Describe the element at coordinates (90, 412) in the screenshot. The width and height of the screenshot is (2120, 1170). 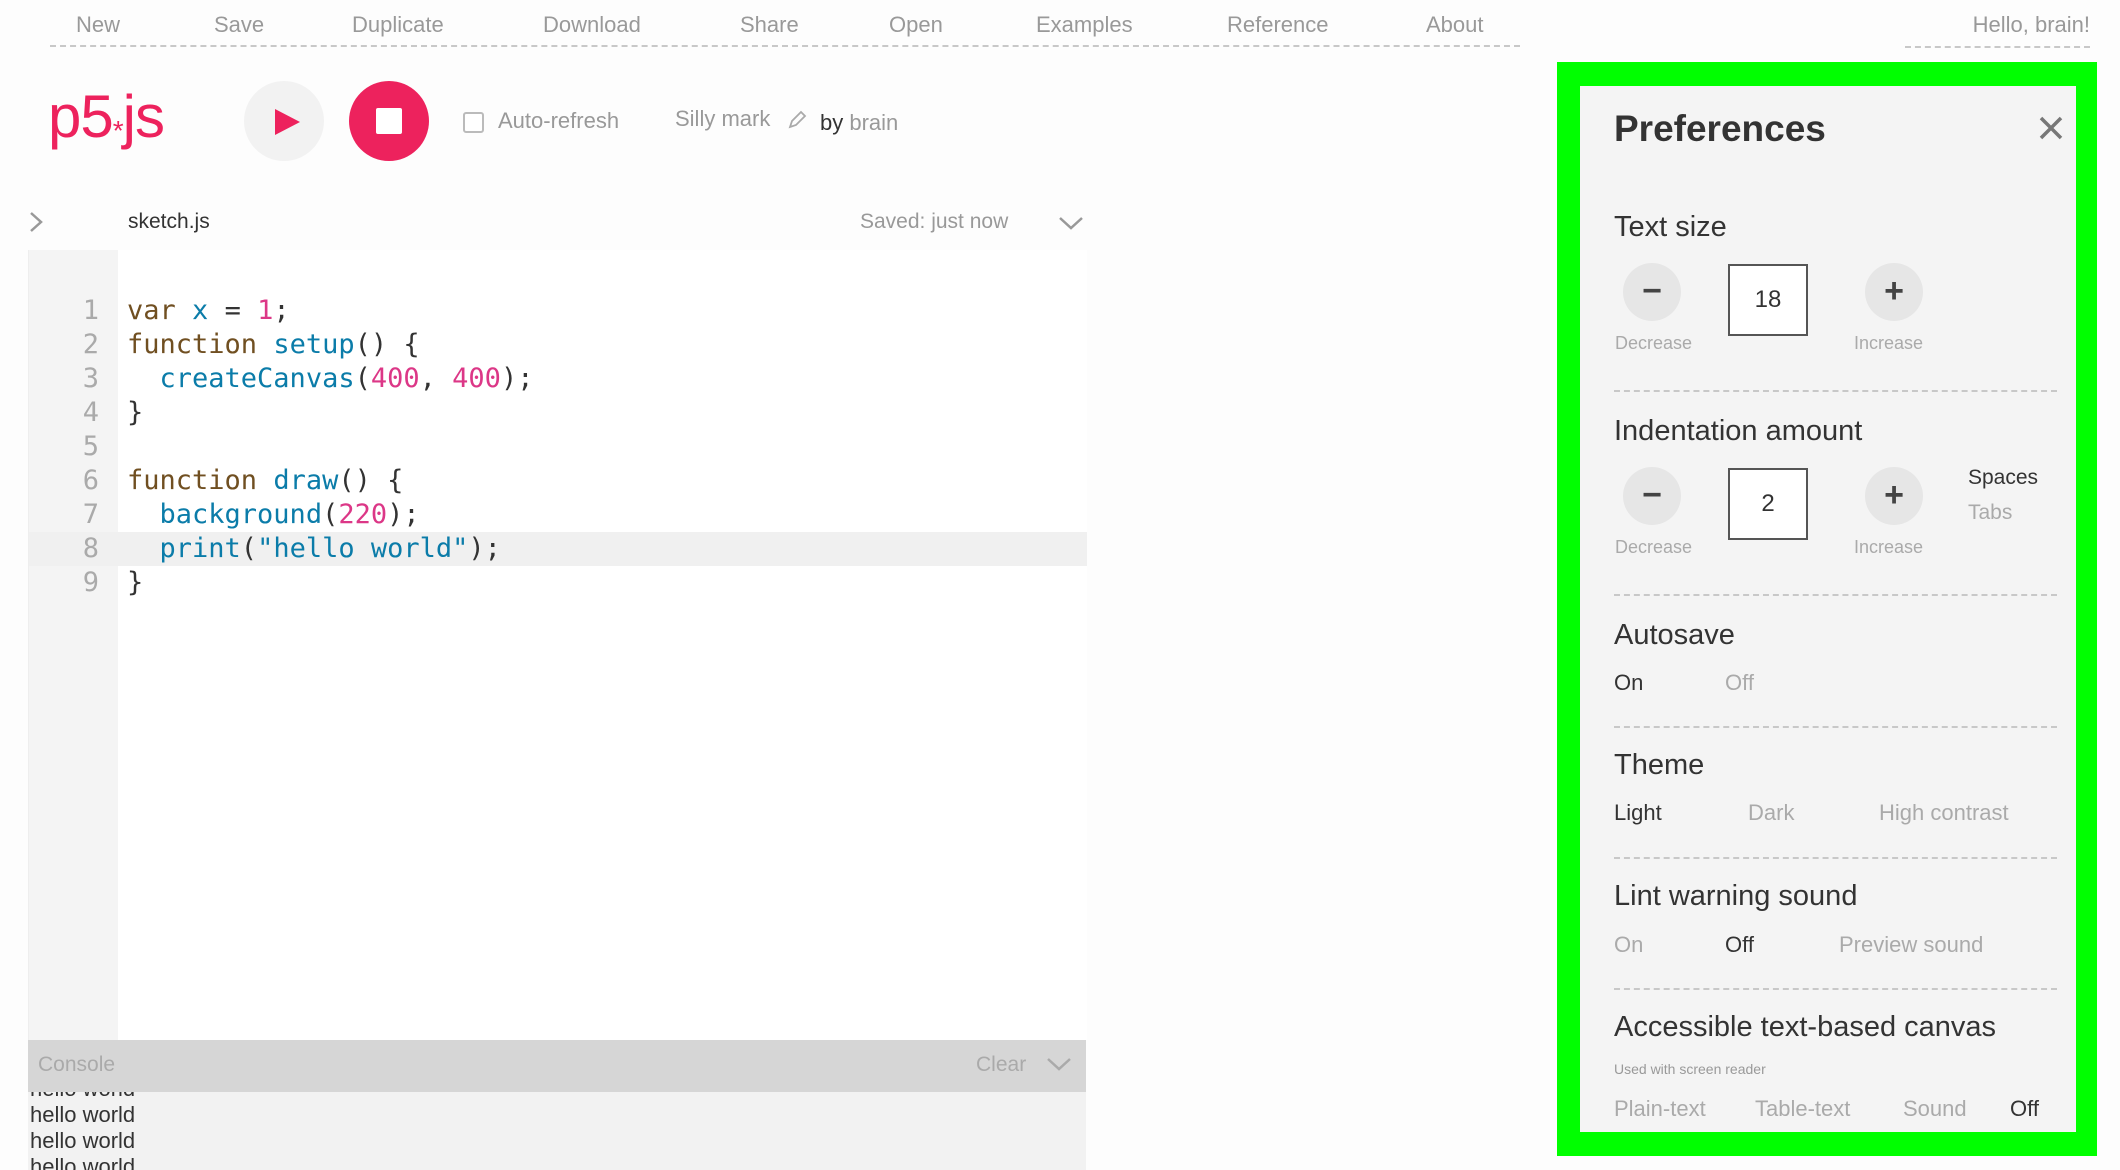
I see `line-number: 4` at that location.